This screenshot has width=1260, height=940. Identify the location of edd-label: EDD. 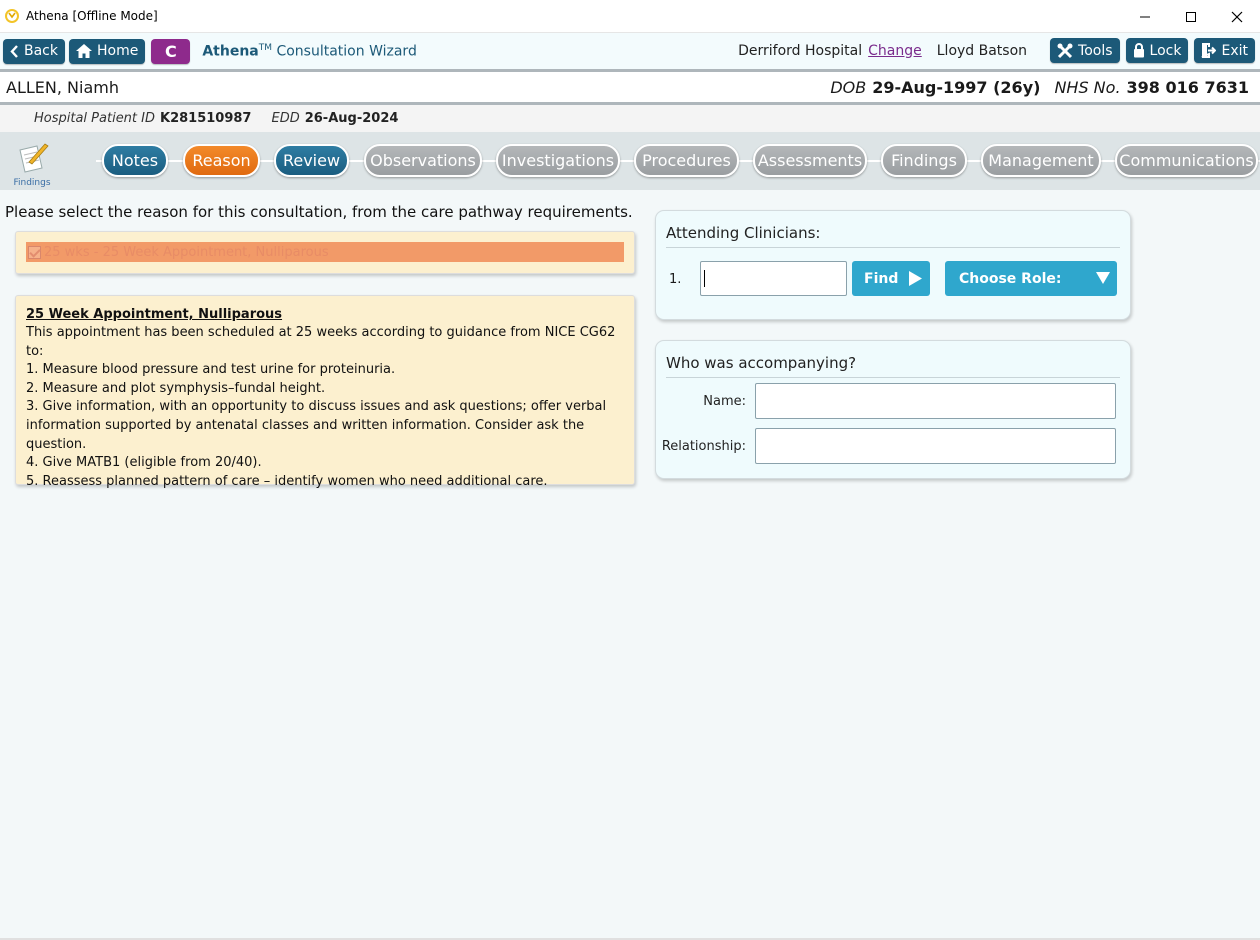
(285, 118).